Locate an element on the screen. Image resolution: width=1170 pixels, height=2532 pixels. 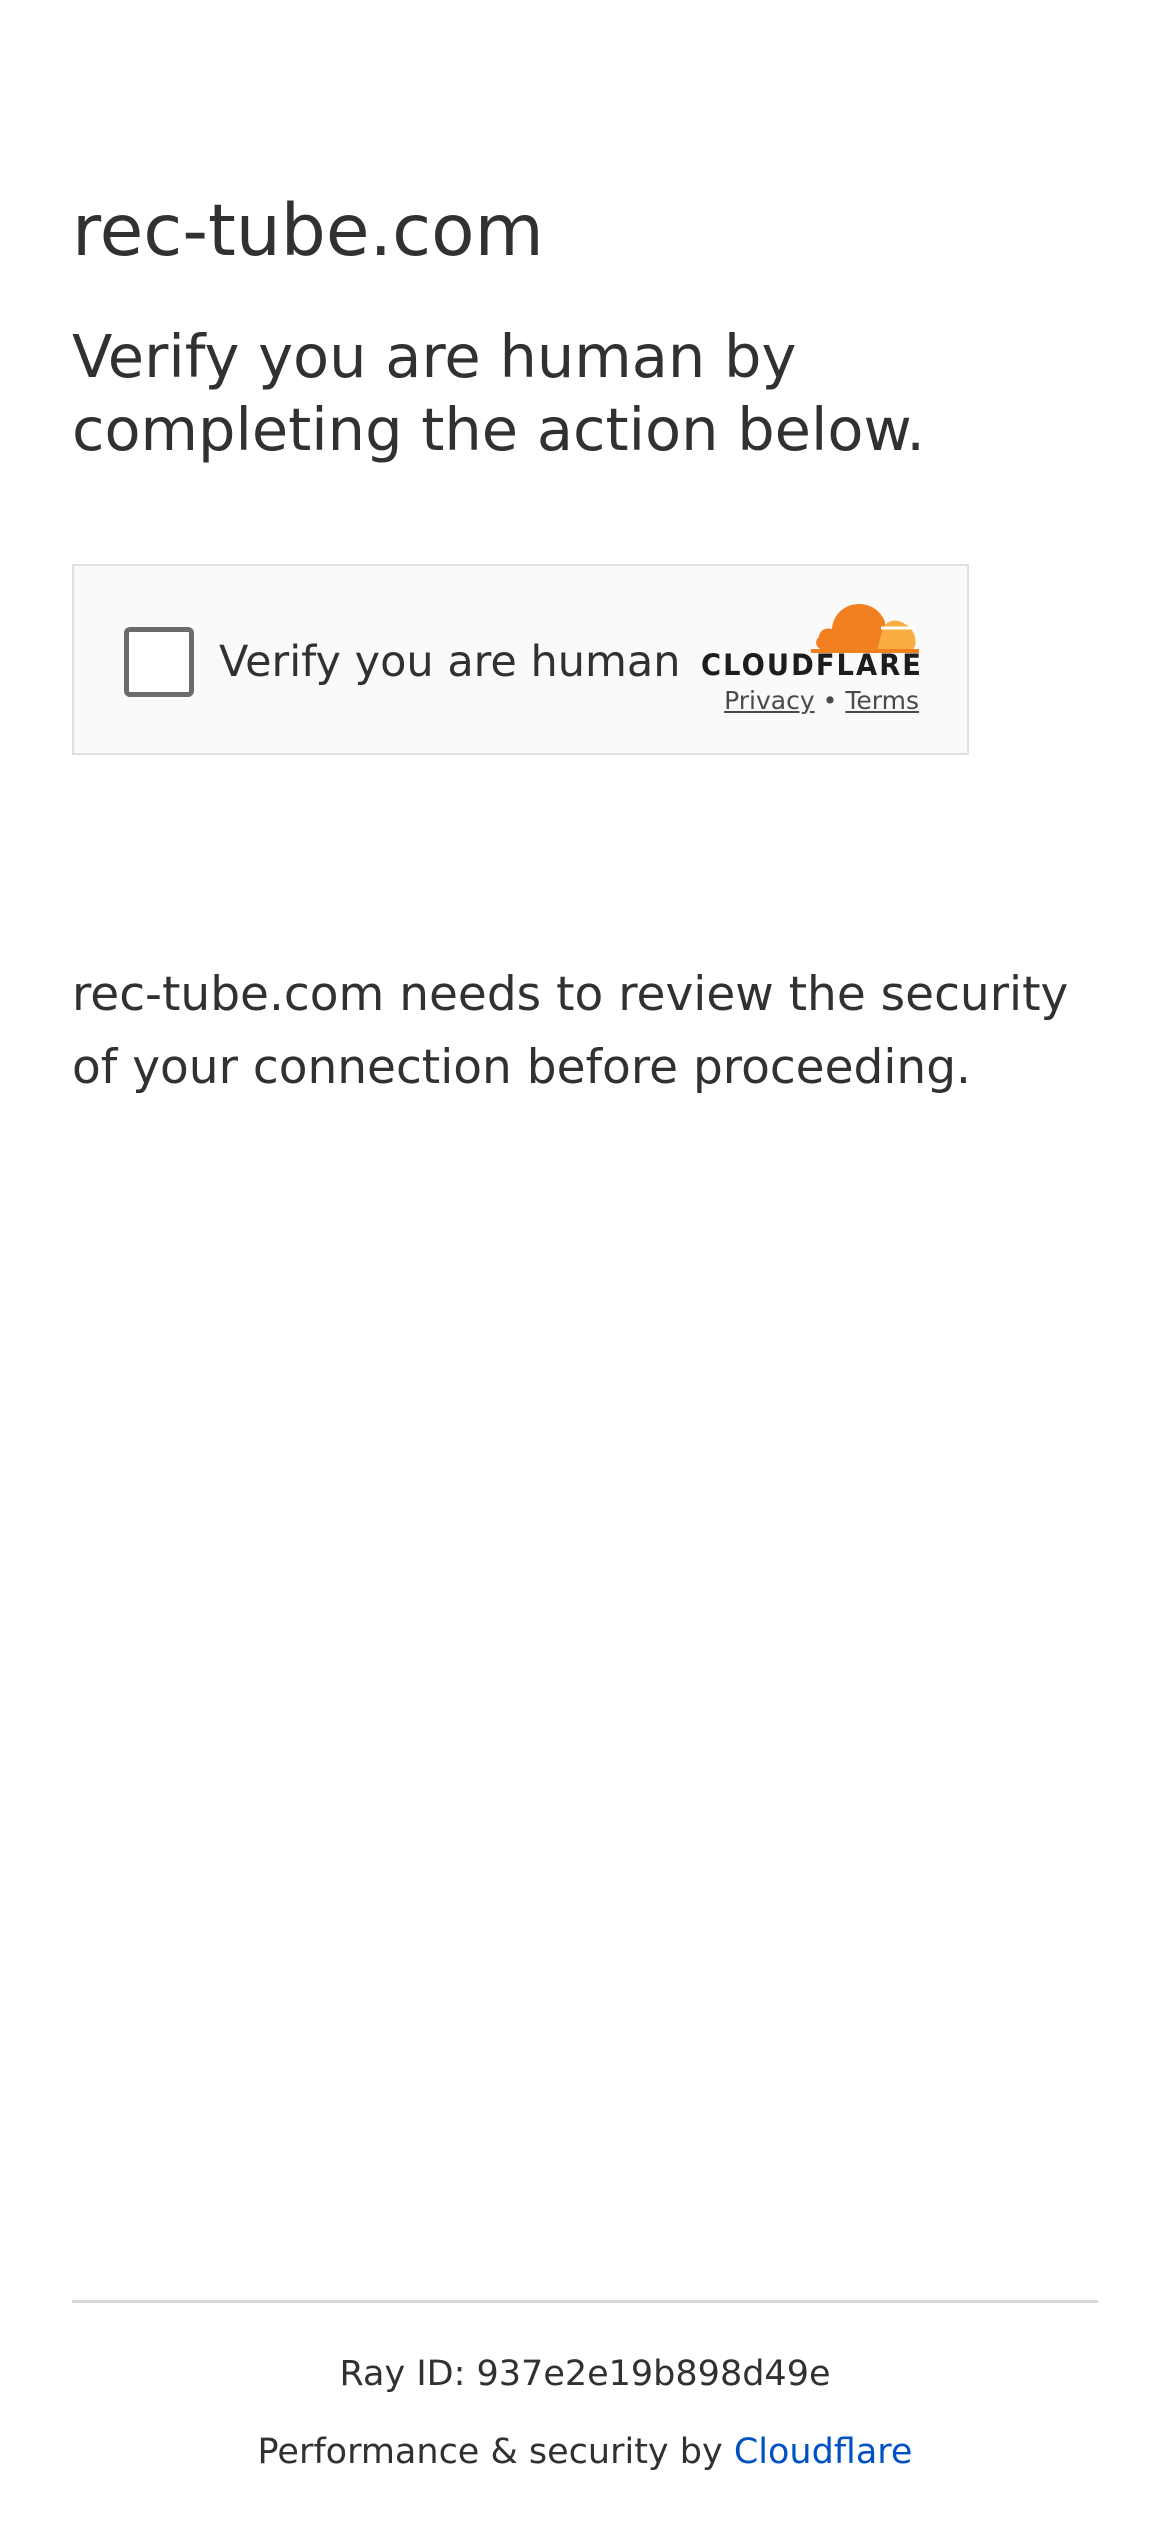
cloudflare-cloud-icon is located at coordinates (865, 628).